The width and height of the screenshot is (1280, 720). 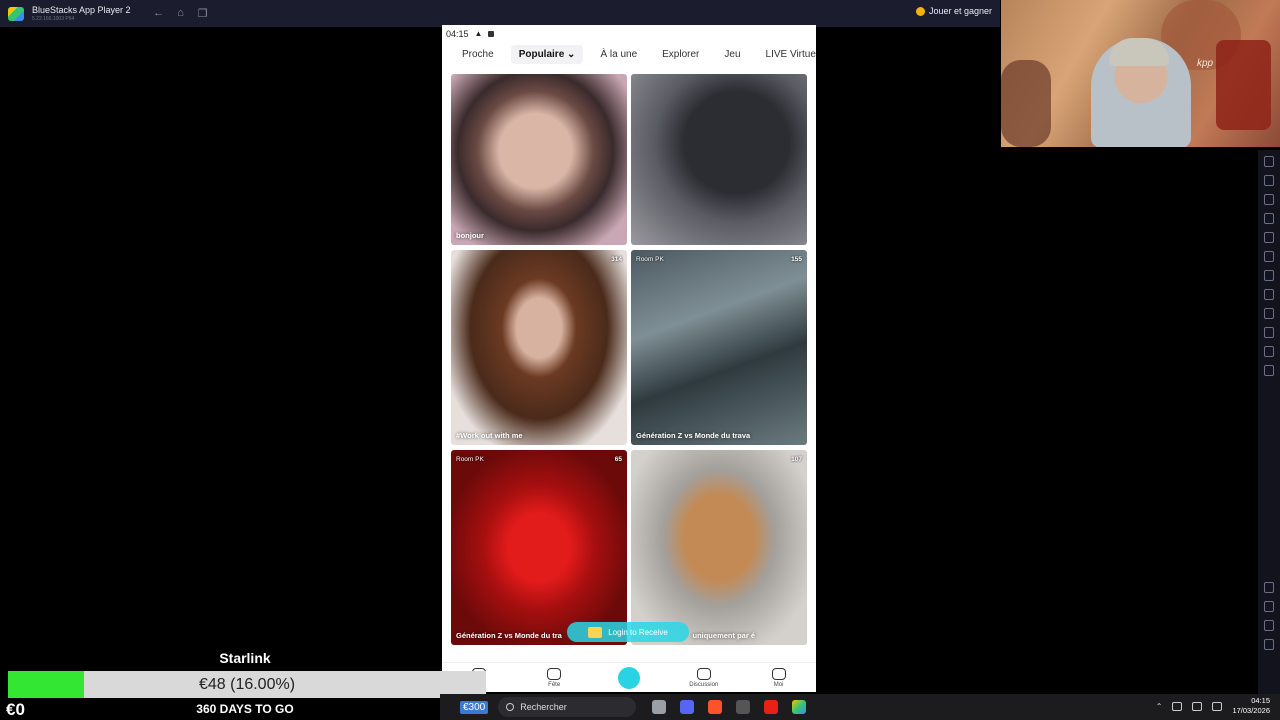 I want to click on live-card: 107 uniquement par é, so click(x=719, y=547).